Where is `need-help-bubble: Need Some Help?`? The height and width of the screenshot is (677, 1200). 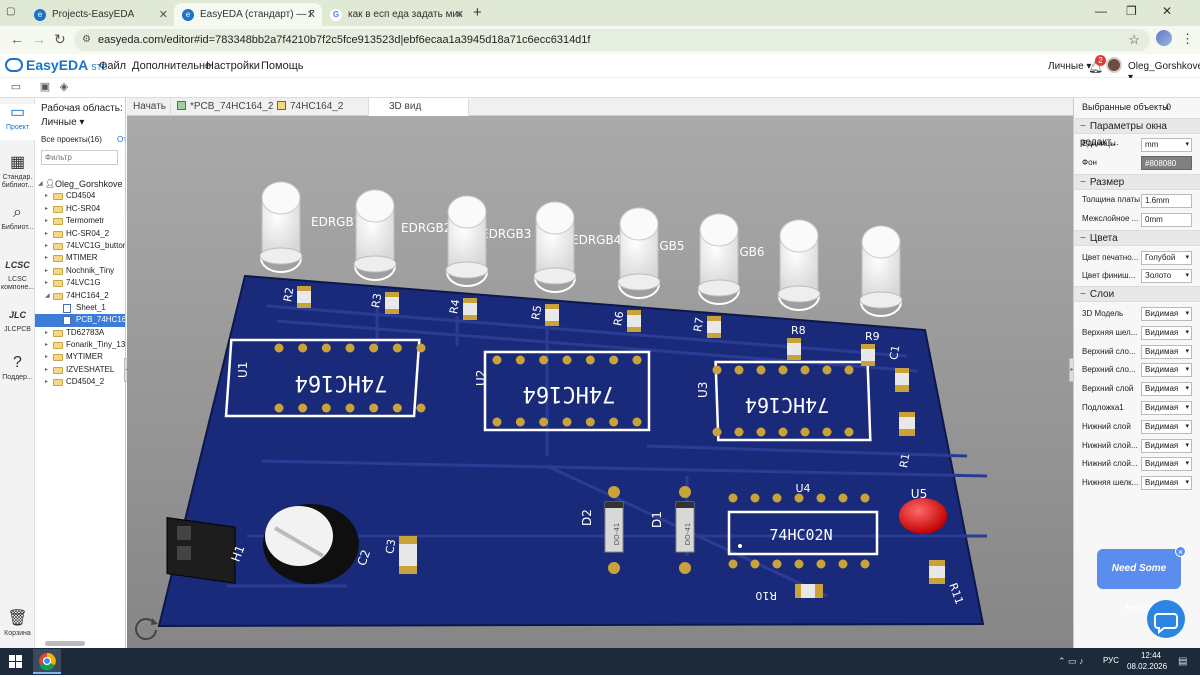
need-help-bubble: Need Some Help? is located at coordinates (1139, 581).